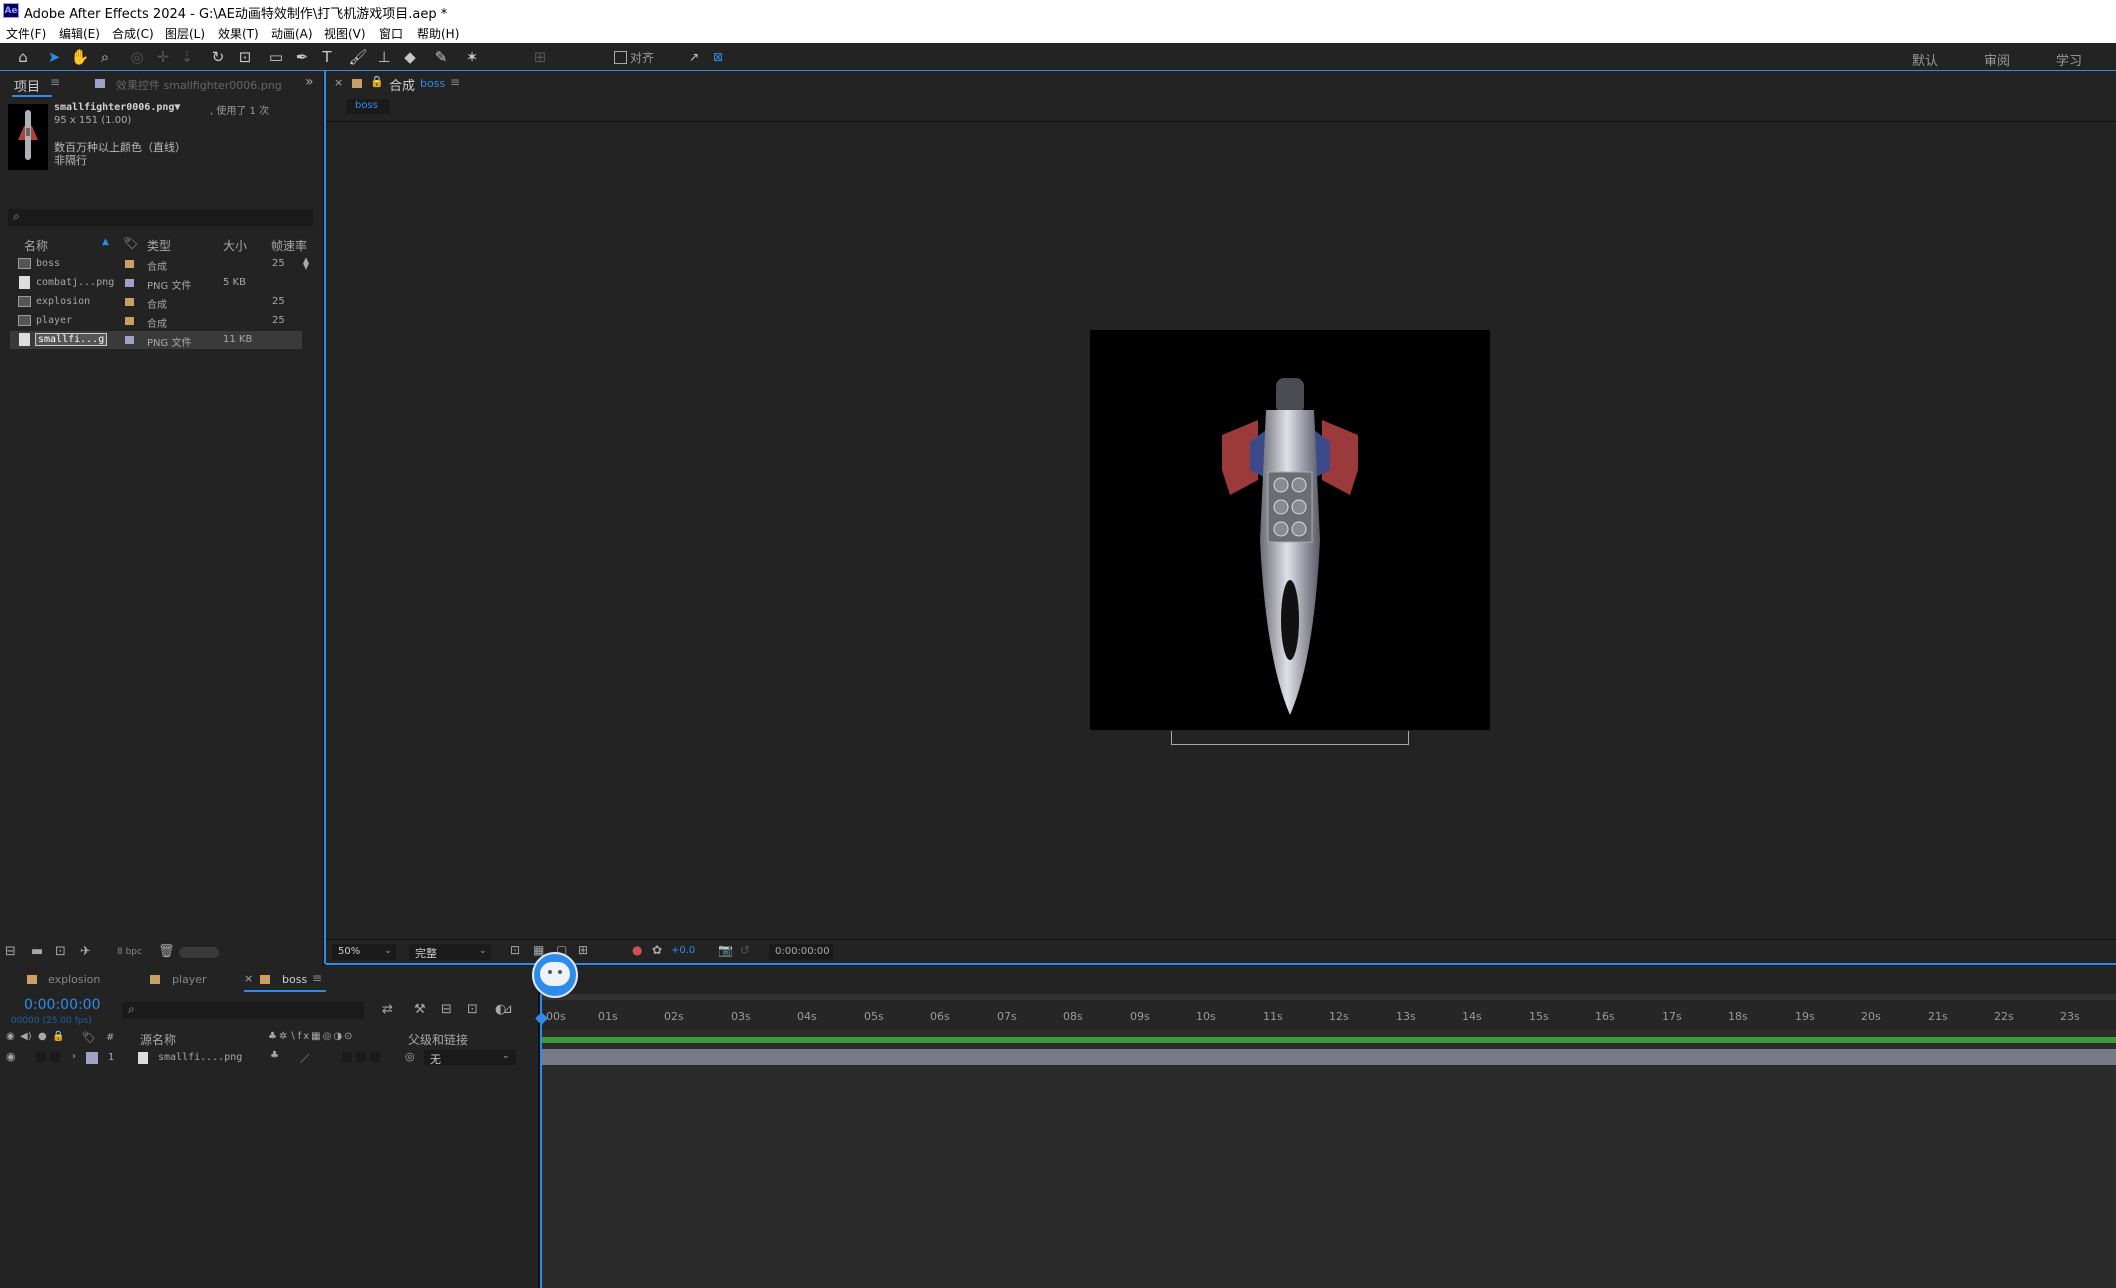  What do you see at coordinates (358, 57) in the screenshot?
I see `brush-icon: 🖌` at bounding box center [358, 57].